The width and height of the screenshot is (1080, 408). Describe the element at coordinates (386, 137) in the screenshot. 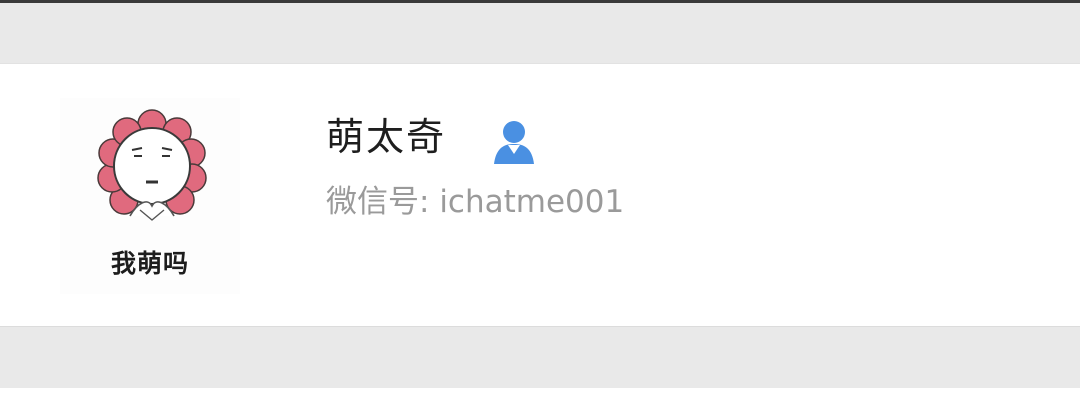

I see `profile-name: 萌太奇` at that location.